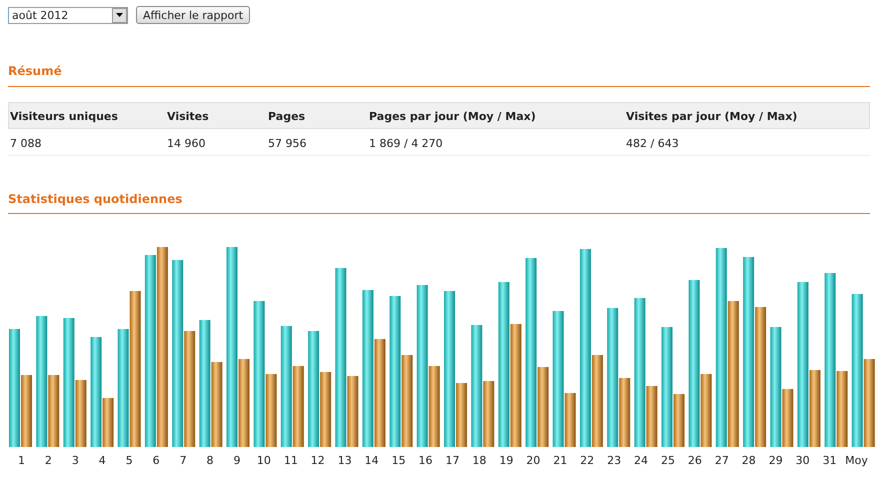 Image resolution: width=888 pixels, height=485 pixels. What do you see at coordinates (35, 71) in the screenshot?
I see `section-title: Résumé` at bounding box center [35, 71].